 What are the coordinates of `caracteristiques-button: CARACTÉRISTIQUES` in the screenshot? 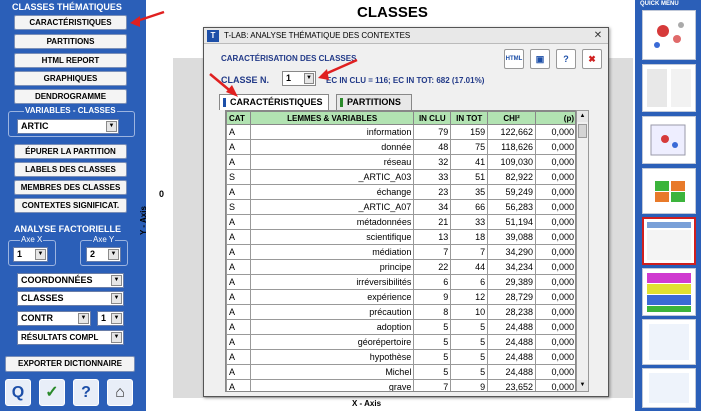 It's located at (70, 22).